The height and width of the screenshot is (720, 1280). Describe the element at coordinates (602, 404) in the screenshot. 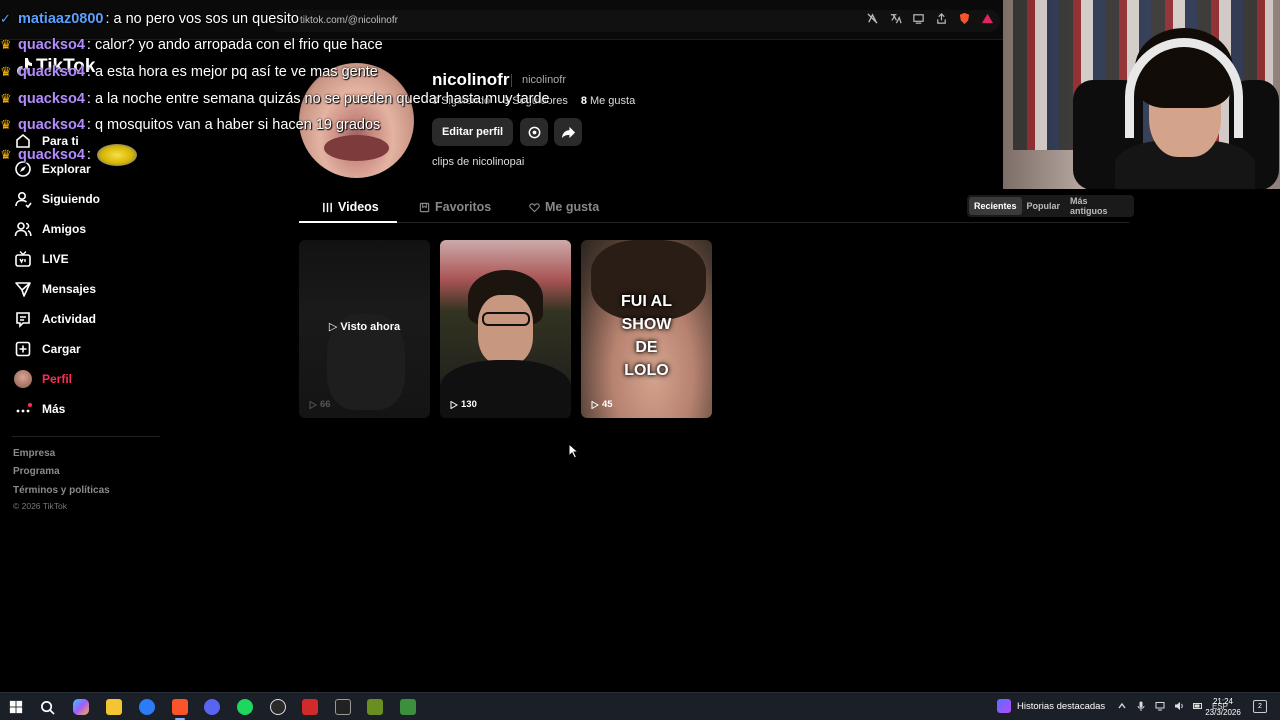

I see `view-count: 45` at that location.